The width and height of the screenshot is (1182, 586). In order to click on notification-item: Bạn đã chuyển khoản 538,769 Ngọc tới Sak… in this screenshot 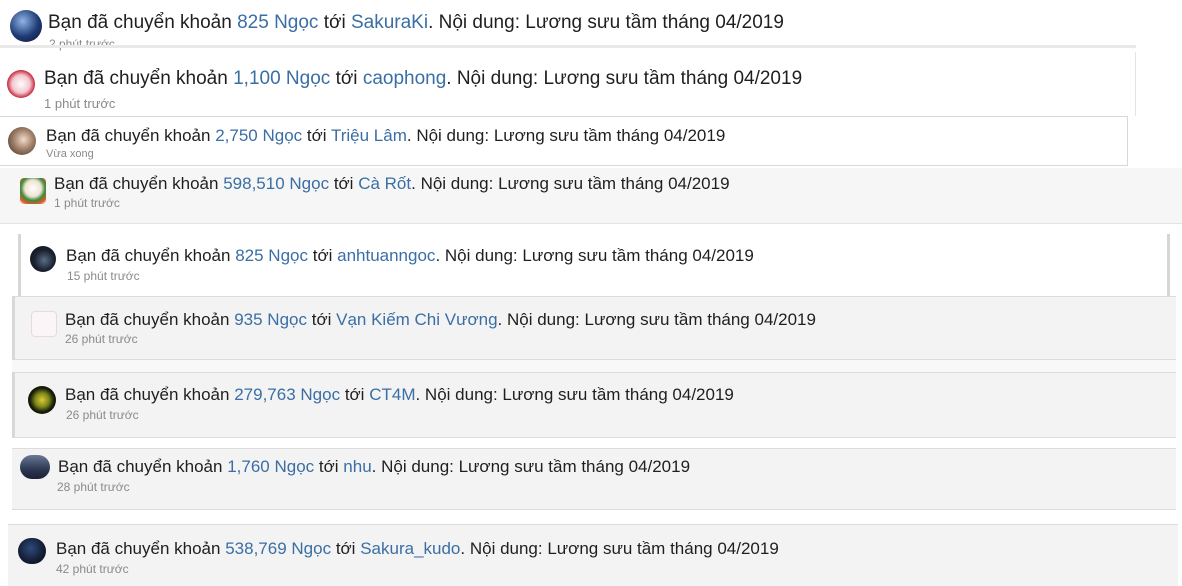, I will do `click(593, 555)`.